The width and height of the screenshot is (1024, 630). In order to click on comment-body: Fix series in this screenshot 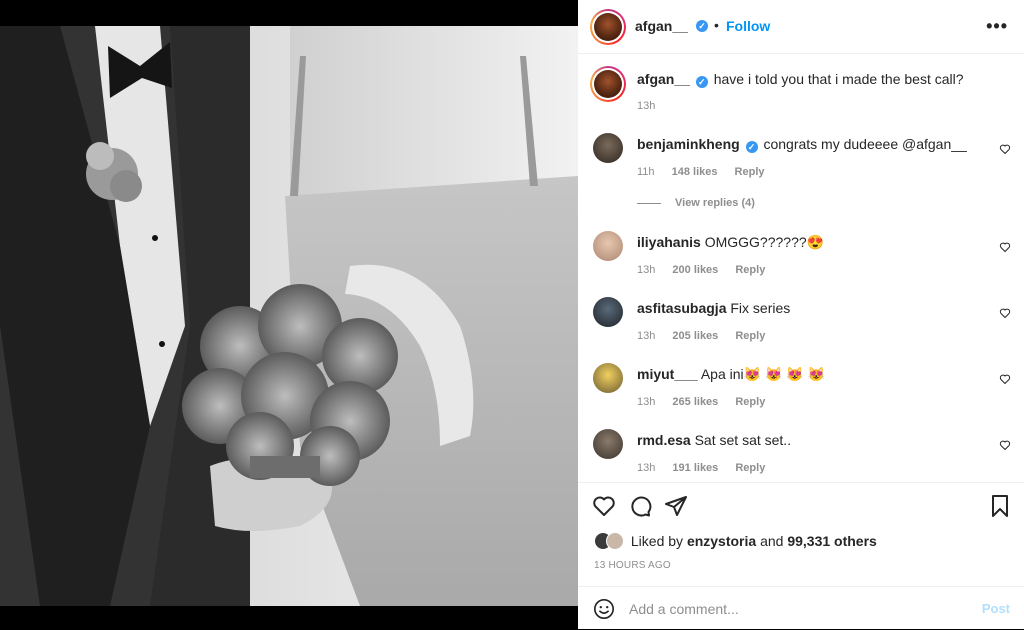, I will do `click(760, 308)`.